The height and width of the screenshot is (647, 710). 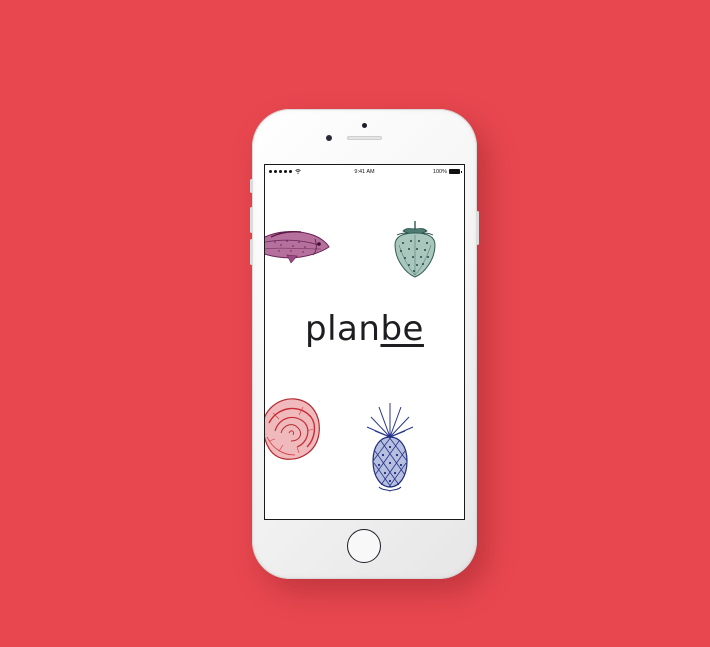 What do you see at coordinates (343, 329) in the screenshot?
I see `logo-text-plan: plan` at bounding box center [343, 329].